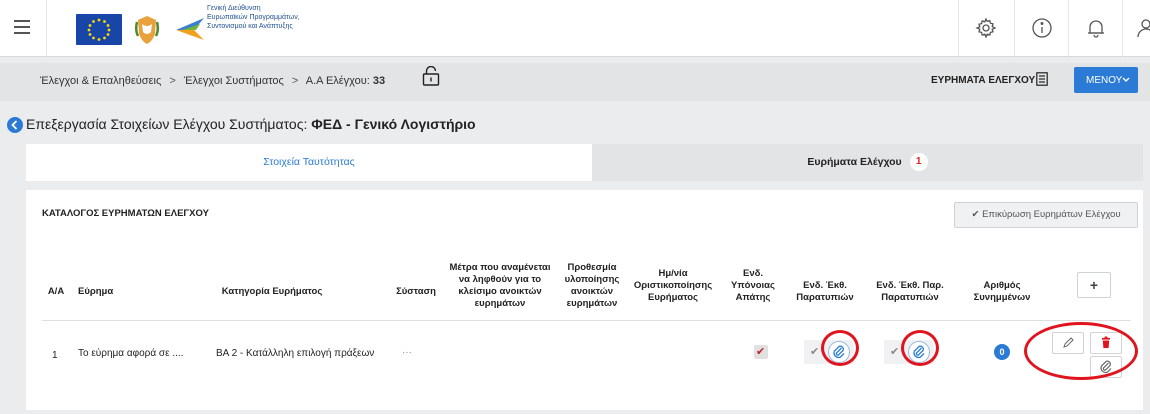 This screenshot has width=1150, height=414. What do you see at coordinates (96, 291) in the screenshot?
I see `col-header-finding: Εύρημα` at bounding box center [96, 291].